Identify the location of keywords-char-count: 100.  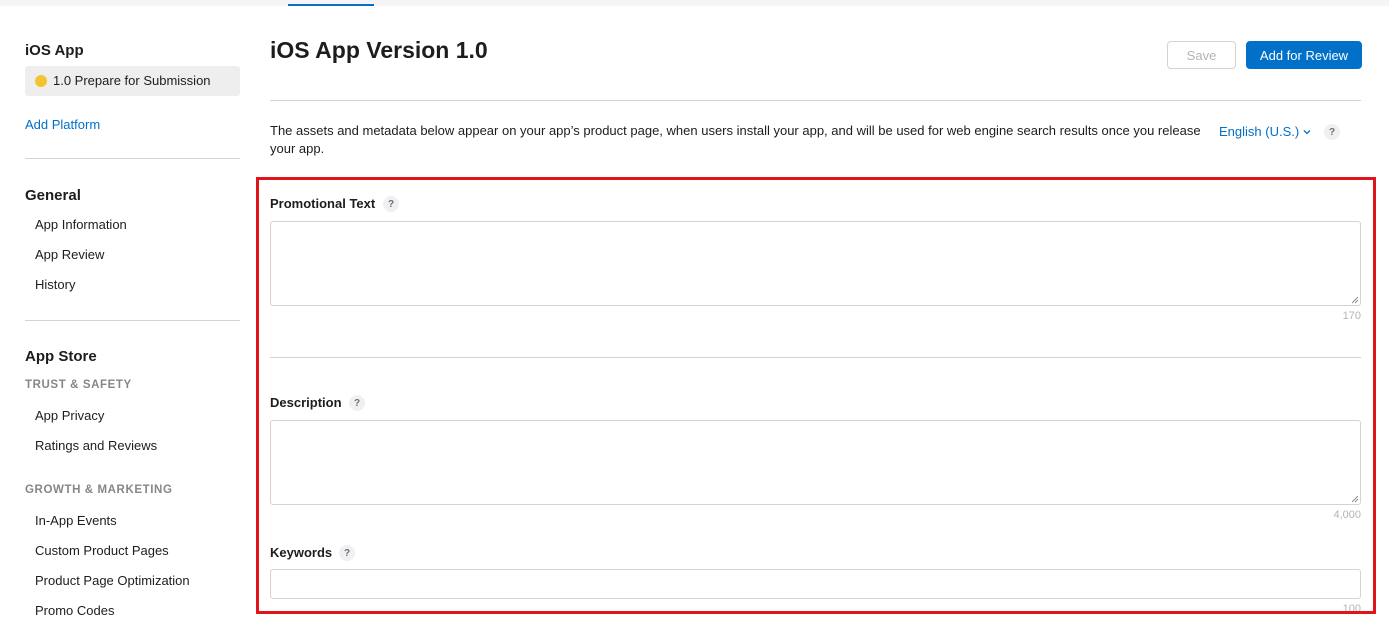
(1351, 609).